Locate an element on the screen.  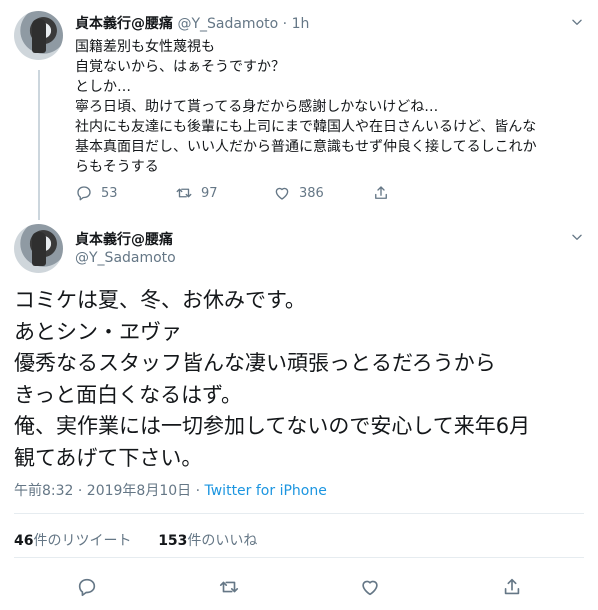
like-button: 386 is located at coordinates (298, 193).